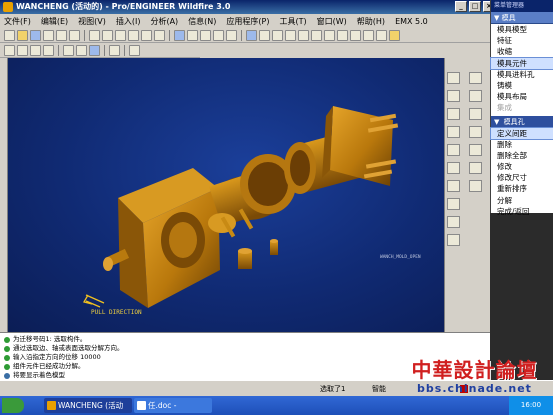 This screenshot has width=553, height=415. Describe the element at coordinates (522, 166) in the screenshot. I see `menu-item-modify: 修改` at that location.